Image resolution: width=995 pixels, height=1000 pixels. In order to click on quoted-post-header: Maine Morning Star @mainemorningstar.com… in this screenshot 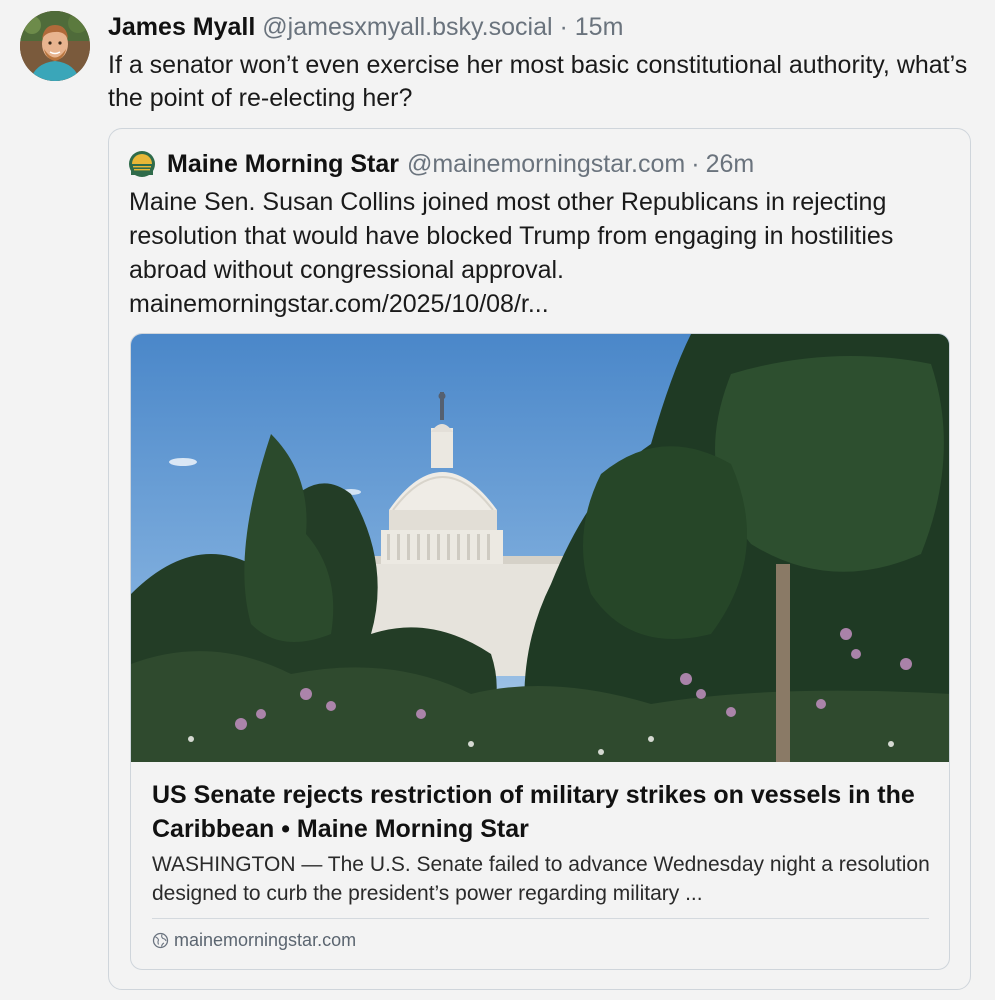, I will do `click(441, 164)`.